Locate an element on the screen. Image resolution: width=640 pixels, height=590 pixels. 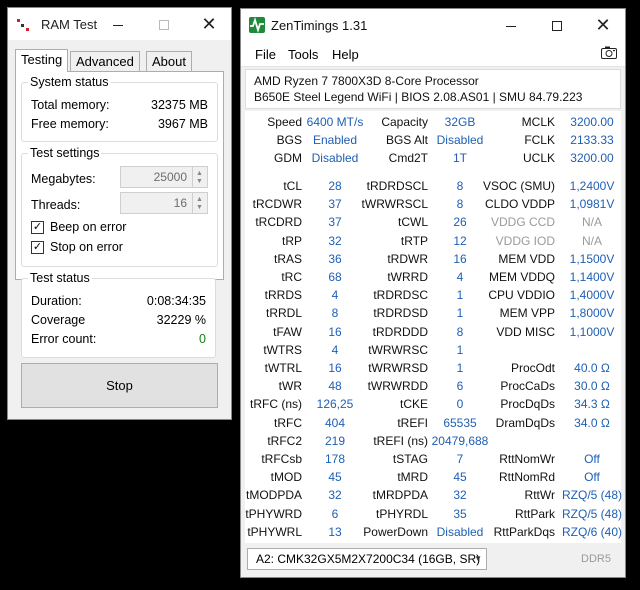
timing-label: tWTRS is located at coordinates (282, 349).